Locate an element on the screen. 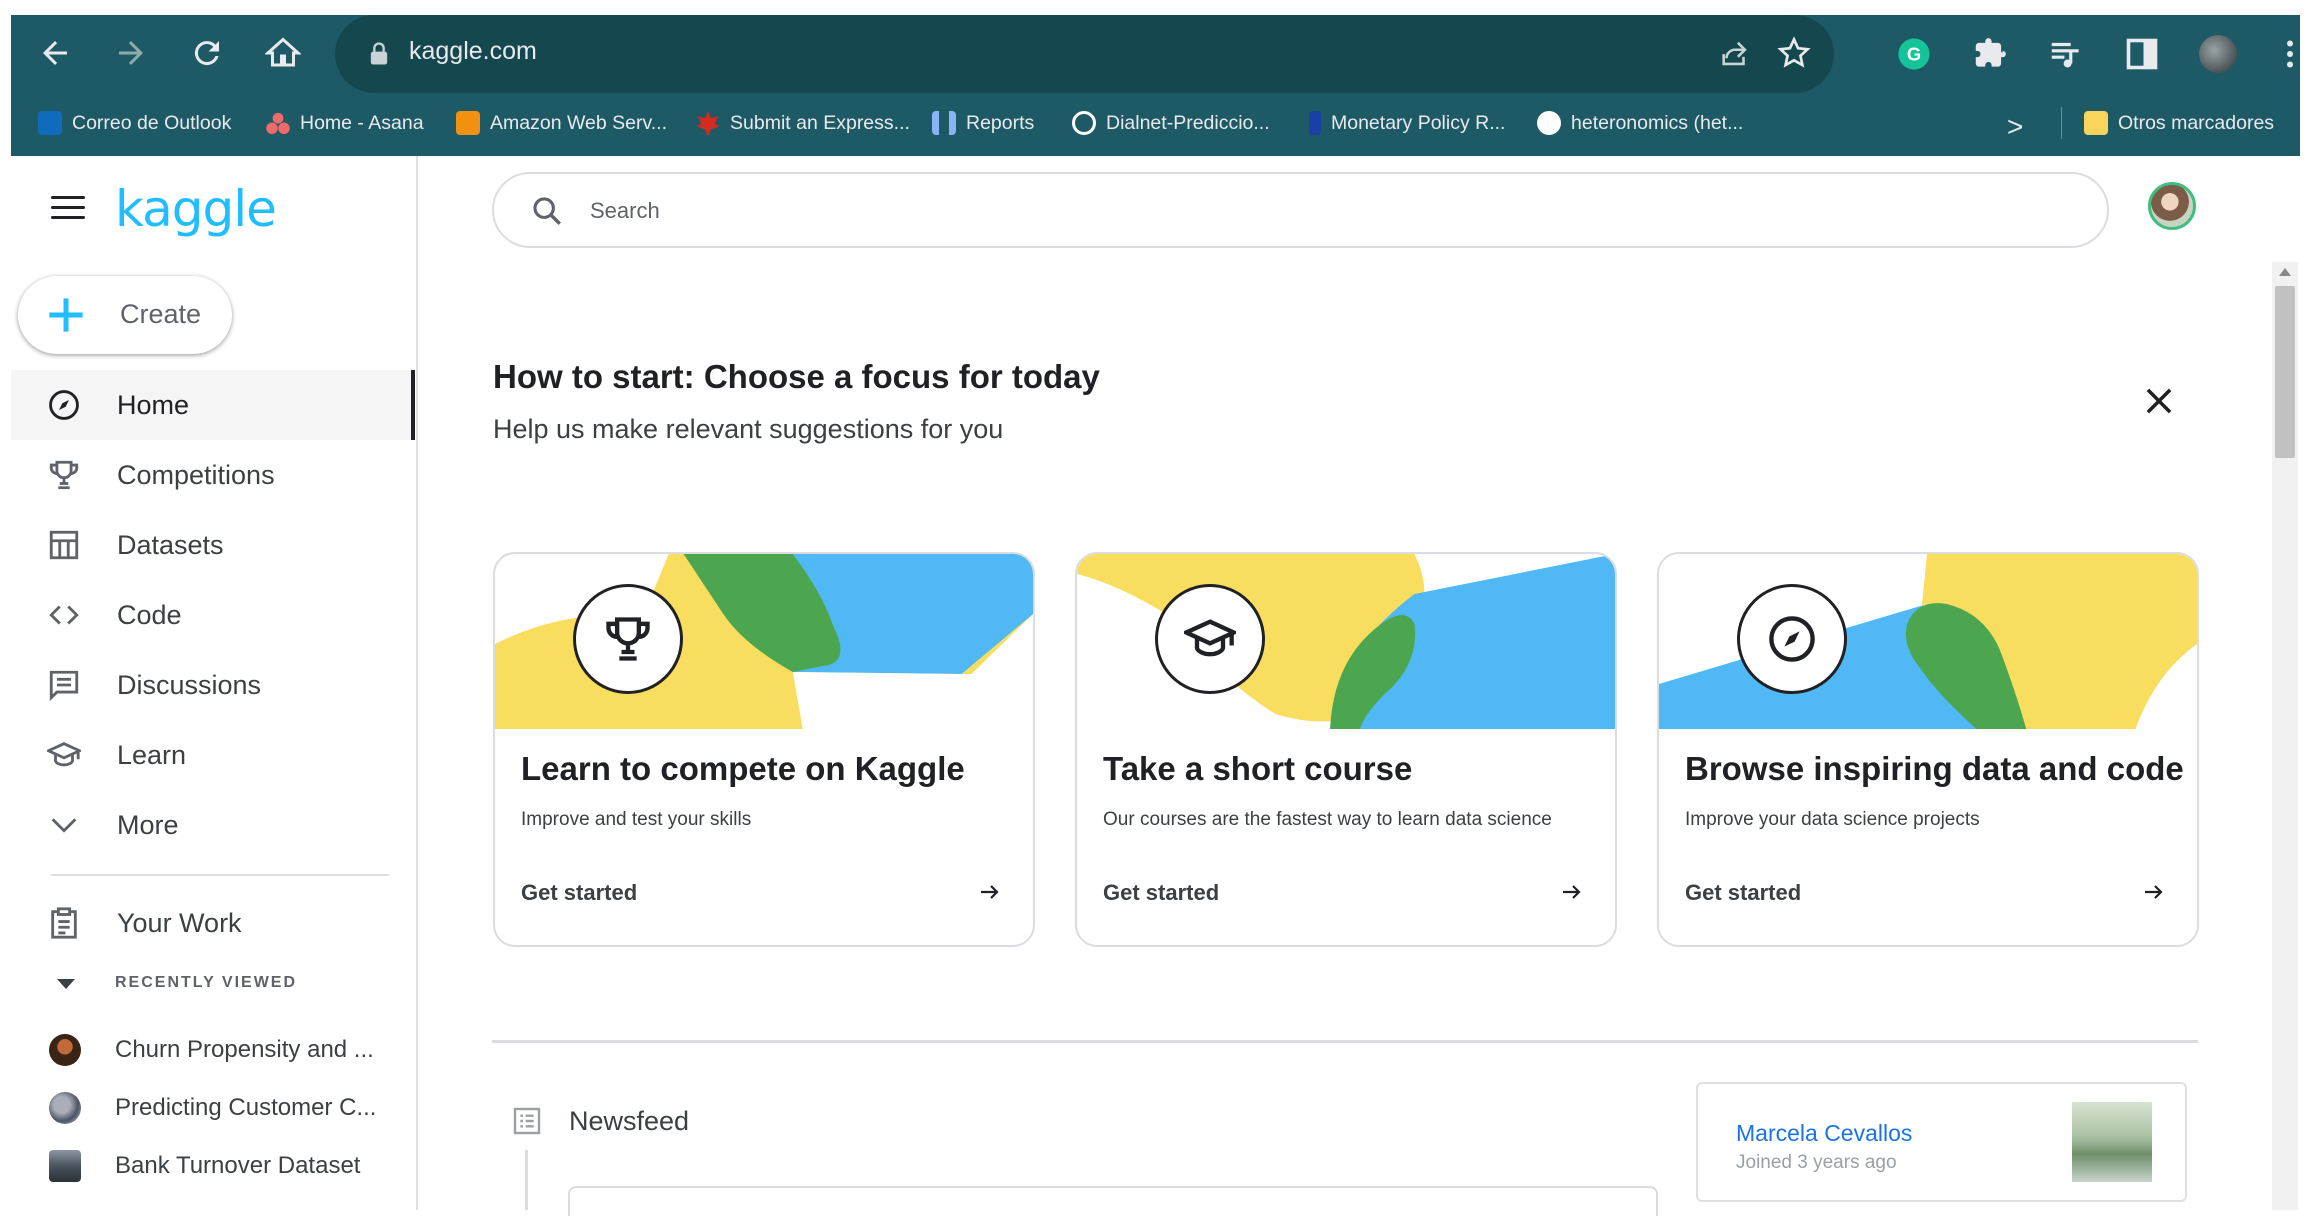 Image resolution: width=2320 pixels, height=1222 pixels. dialnet-icon is located at coordinates (1084, 123).